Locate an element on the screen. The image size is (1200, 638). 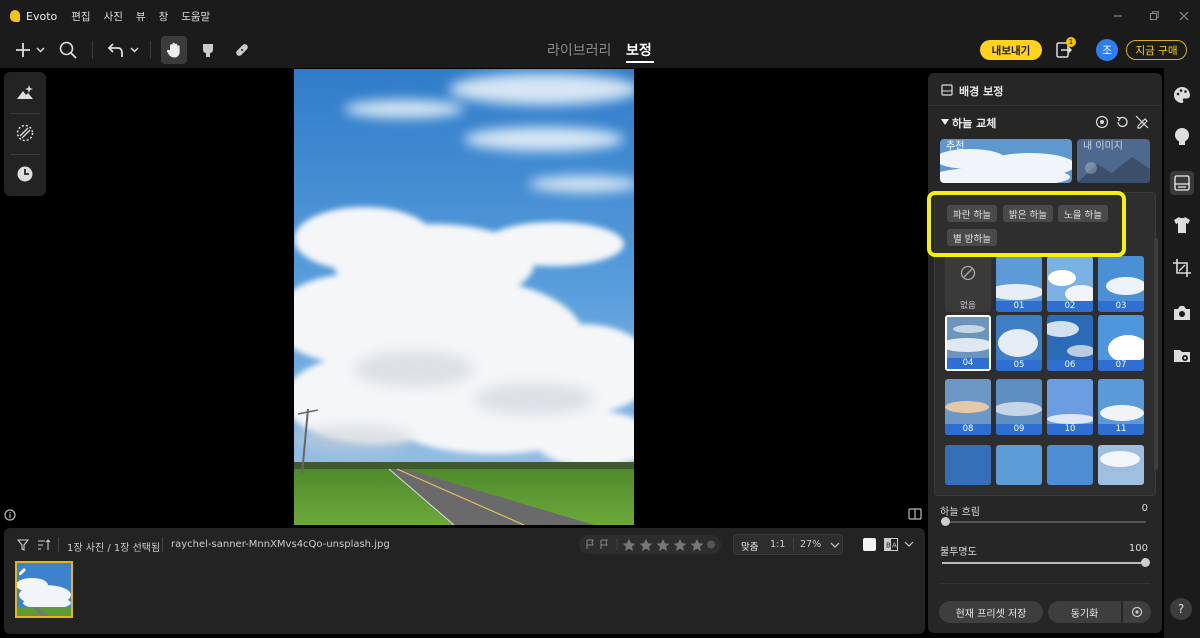
undo-button is located at coordinates (123, 50).